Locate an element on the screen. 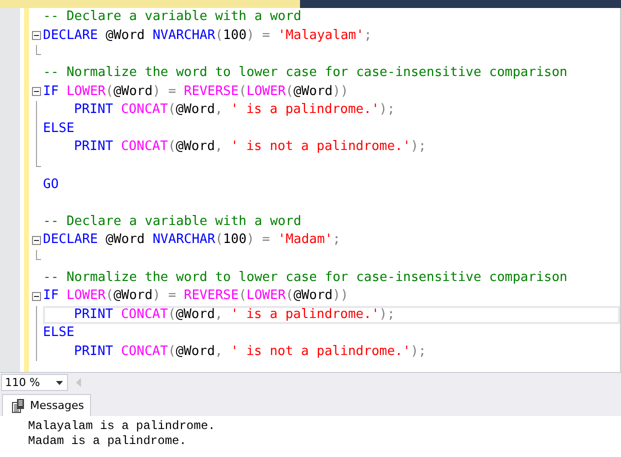 Image resolution: width=621 pixels, height=457 pixels. message-text: Madam is a palindrome. is located at coordinates (108, 441).